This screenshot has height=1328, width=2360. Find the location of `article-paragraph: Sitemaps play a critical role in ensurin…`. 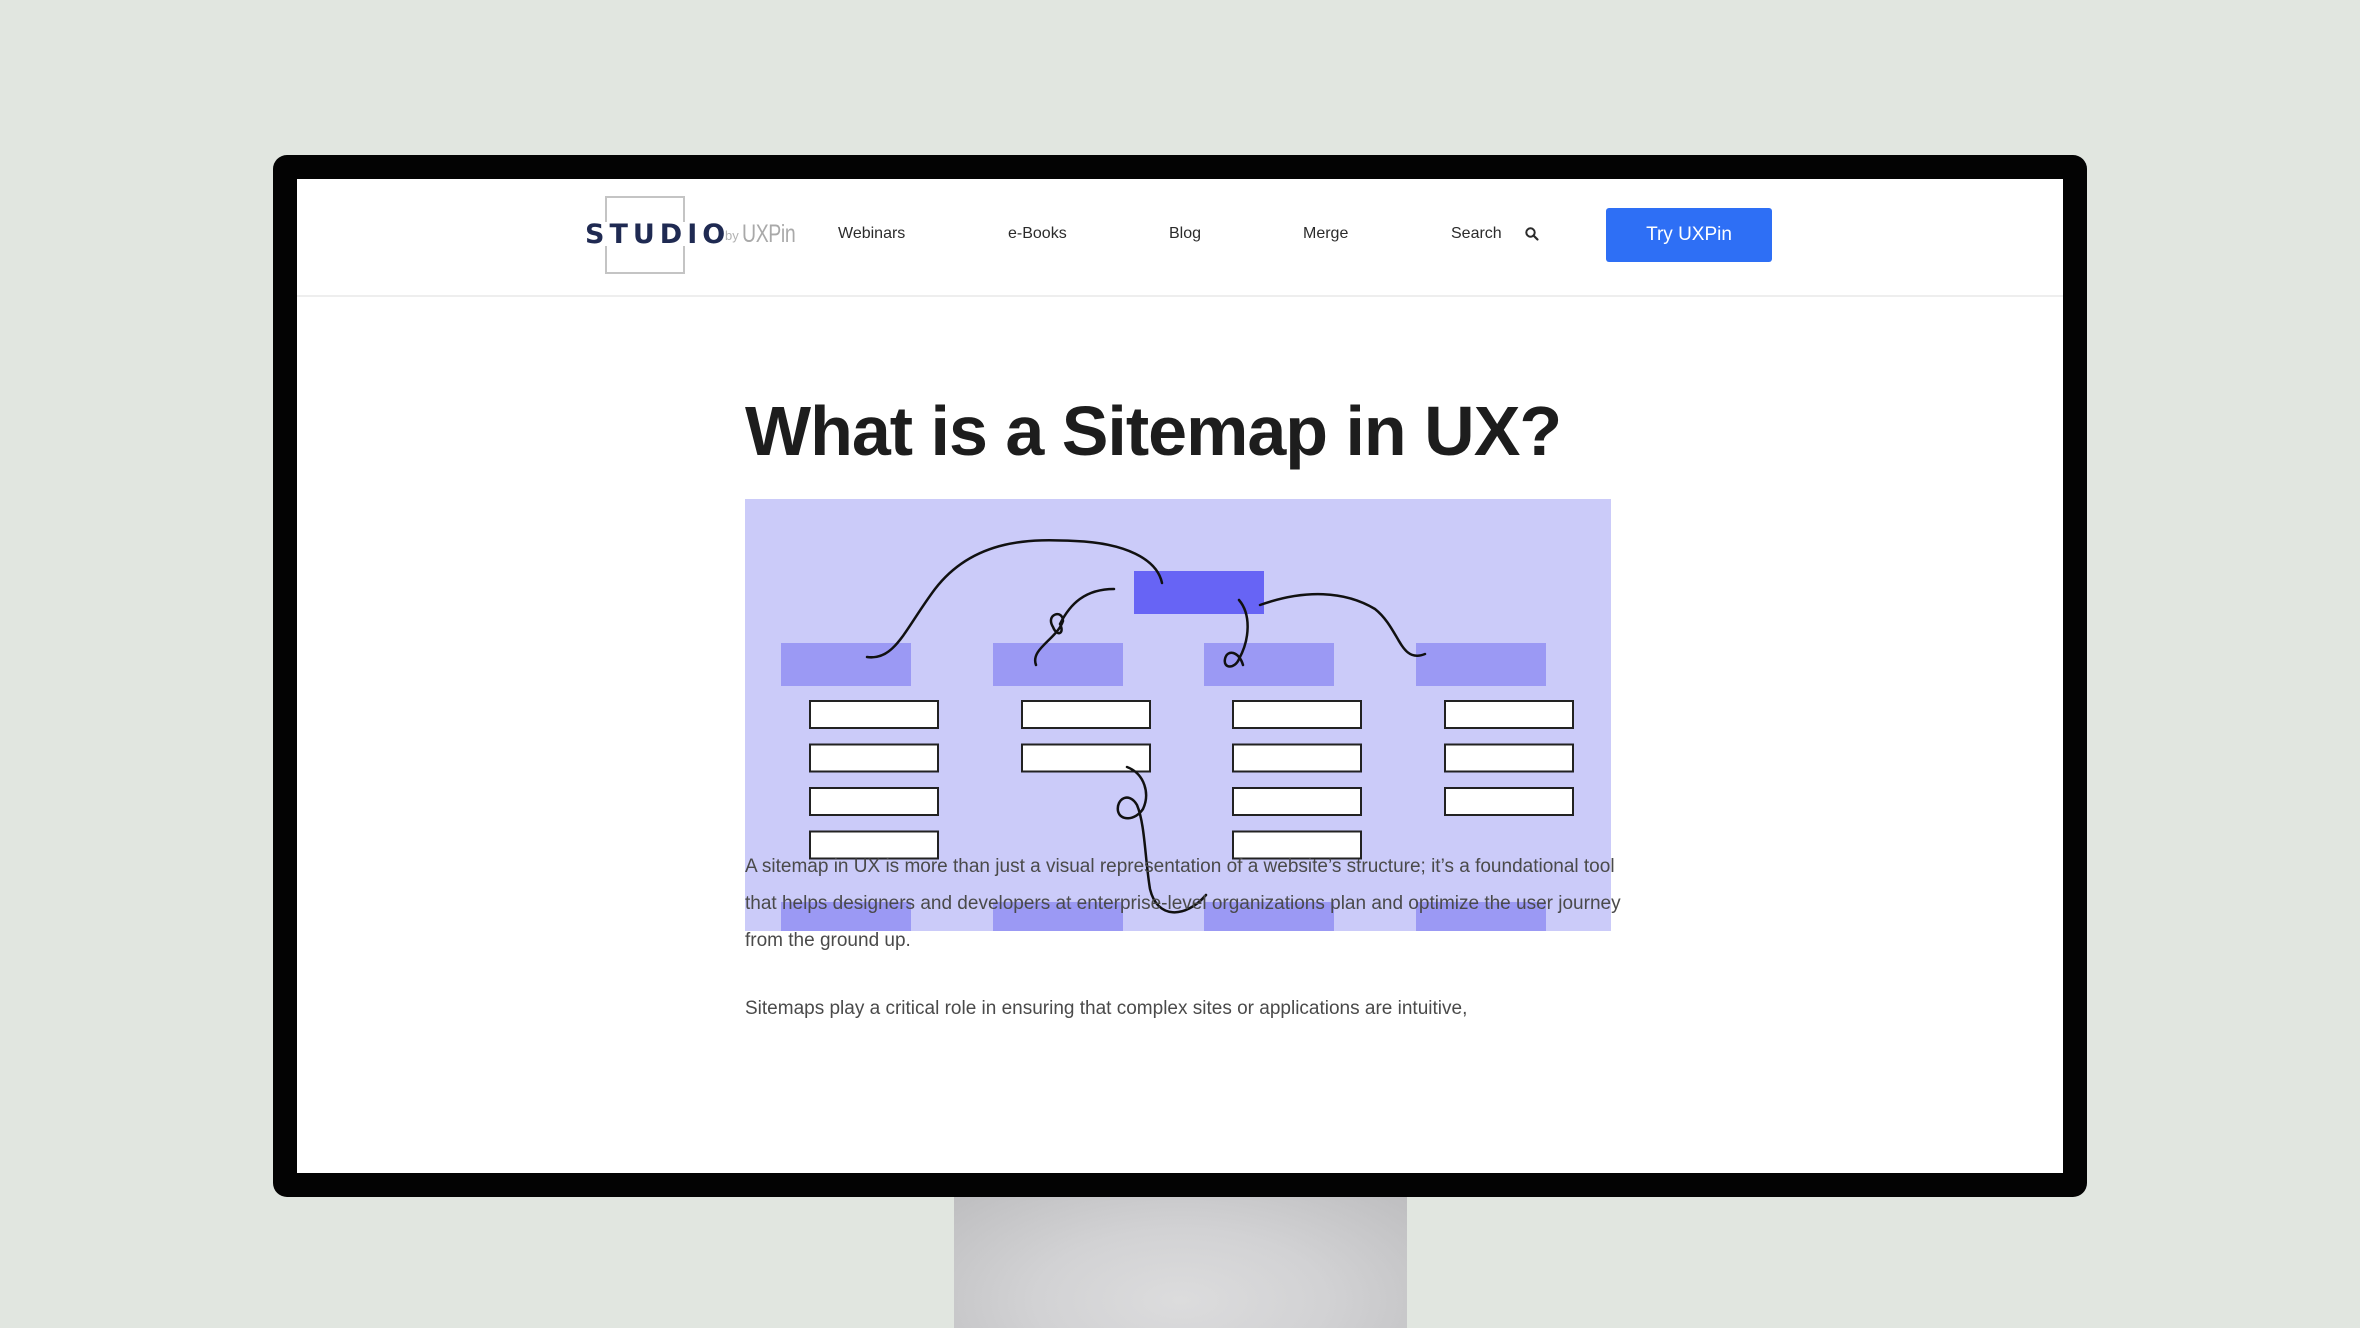

article-paragraph: Sitemaps play a critical role in ensurin… is located at coordinates (1106, 1008).